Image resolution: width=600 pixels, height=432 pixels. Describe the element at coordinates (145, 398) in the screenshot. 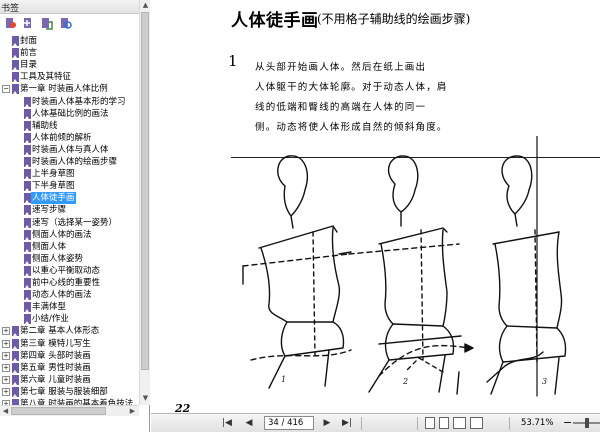

I see `scroll-down-icon: ▼` at that location.